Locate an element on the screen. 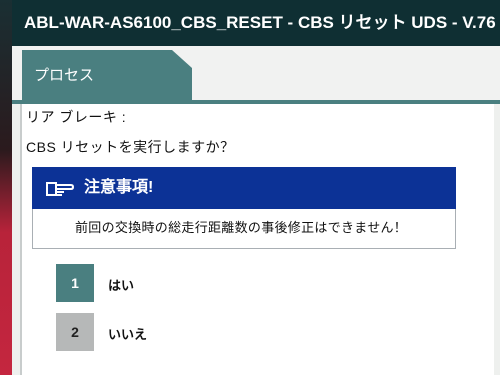 This screenshot has width=500, height=375. brake-label: リア ブレーキ : is located at coordinates (76, 117).